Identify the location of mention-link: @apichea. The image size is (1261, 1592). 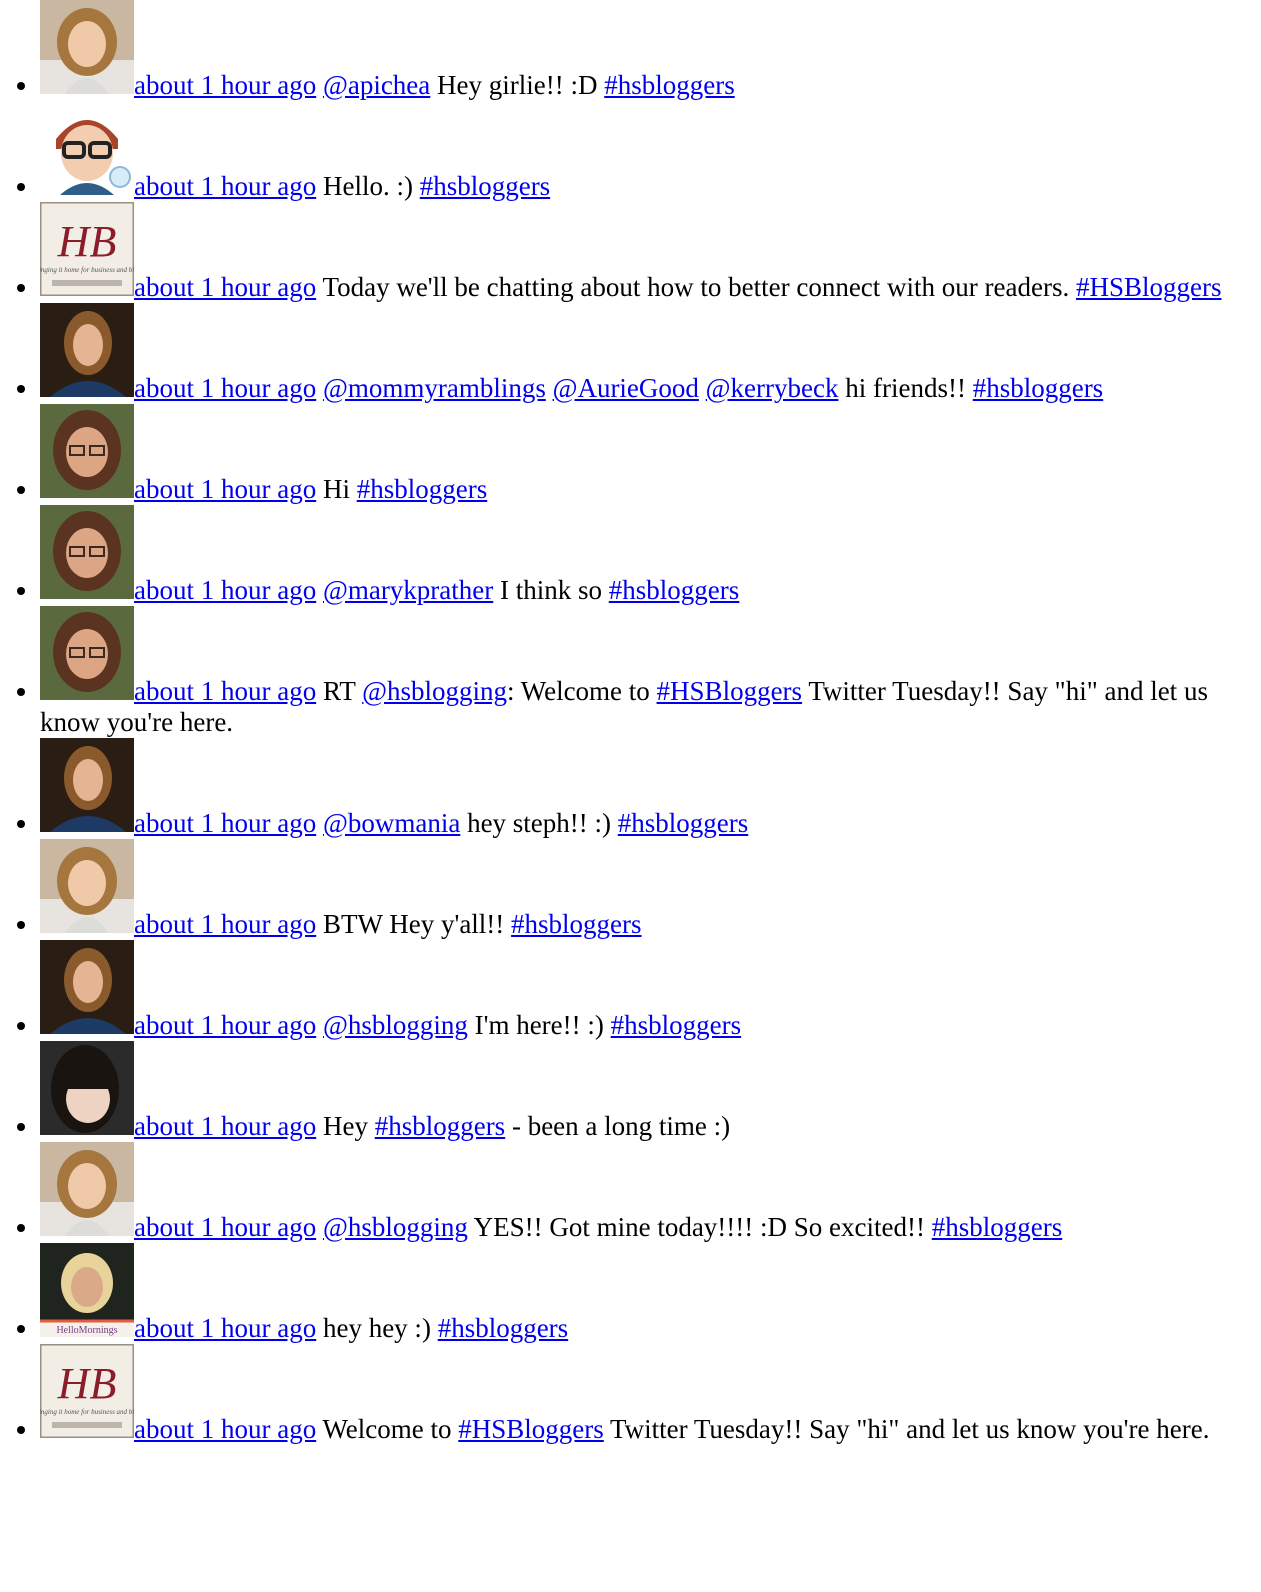
(376, 85).